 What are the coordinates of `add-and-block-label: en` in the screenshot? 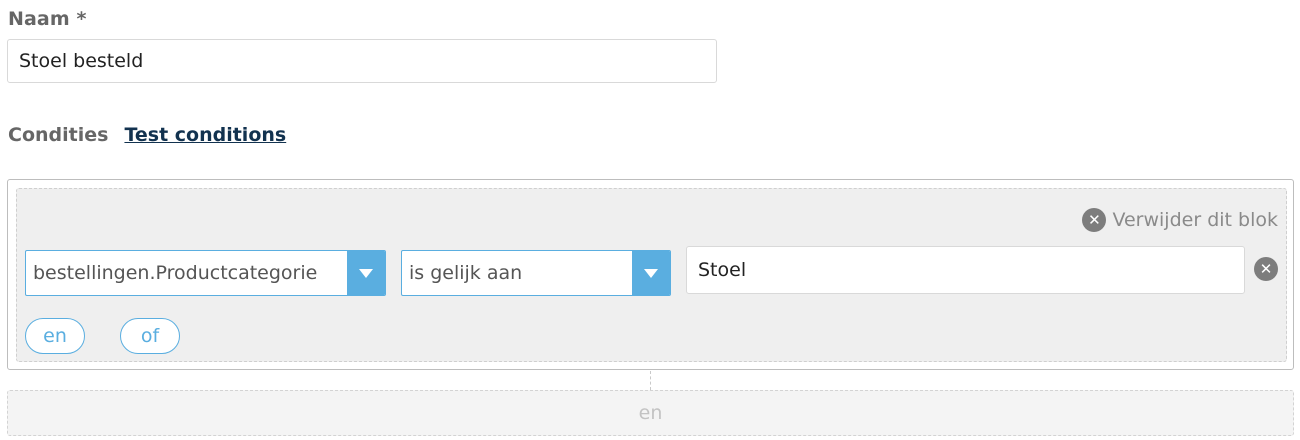 It's located at (650, 413).